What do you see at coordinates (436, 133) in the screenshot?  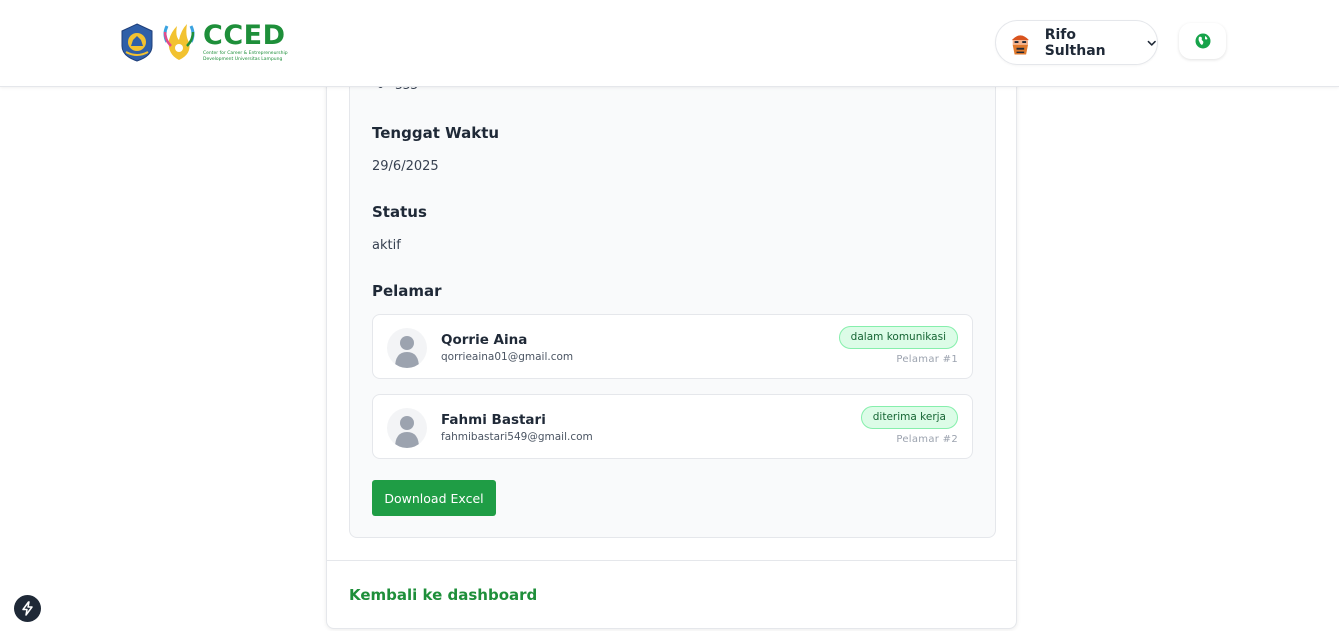 I see `deadline-label: Tenggat Waktu` at bounding box center [436, 133].